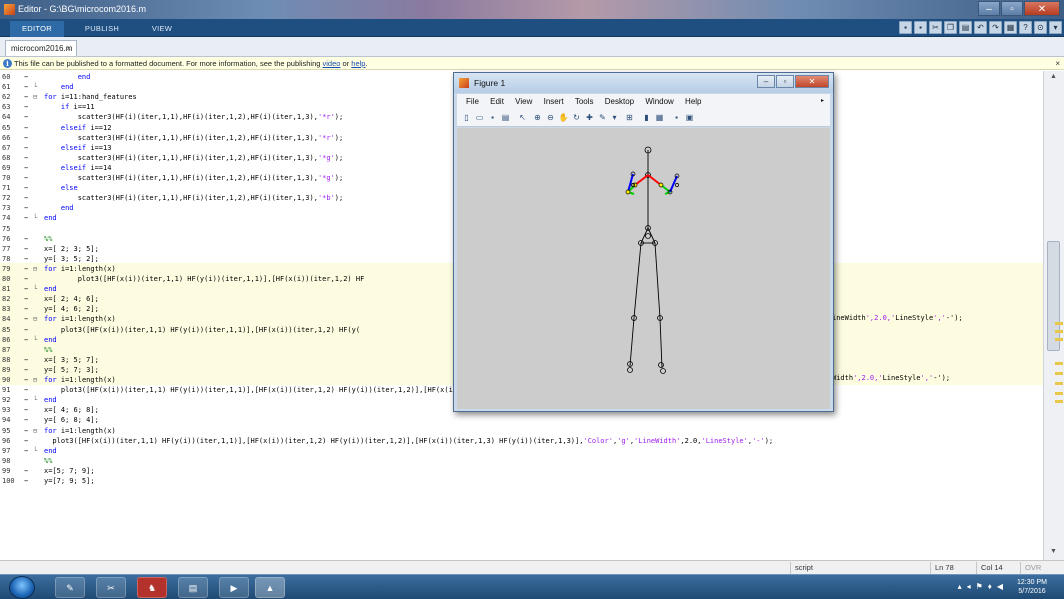 Image resolution: width=1064 pixels, height=599 pixels. I want to click on print-icon: ▤, so click(505, 117).